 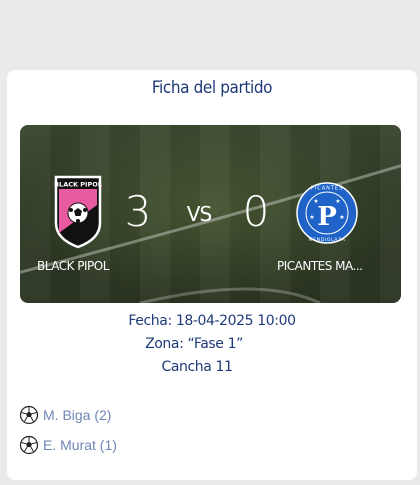 What do you see at coordinates (327, 240) in the screenshot?
I see `away-logo-ring-bottom: MENDIOLAZA` at bounding box center [327, 240].